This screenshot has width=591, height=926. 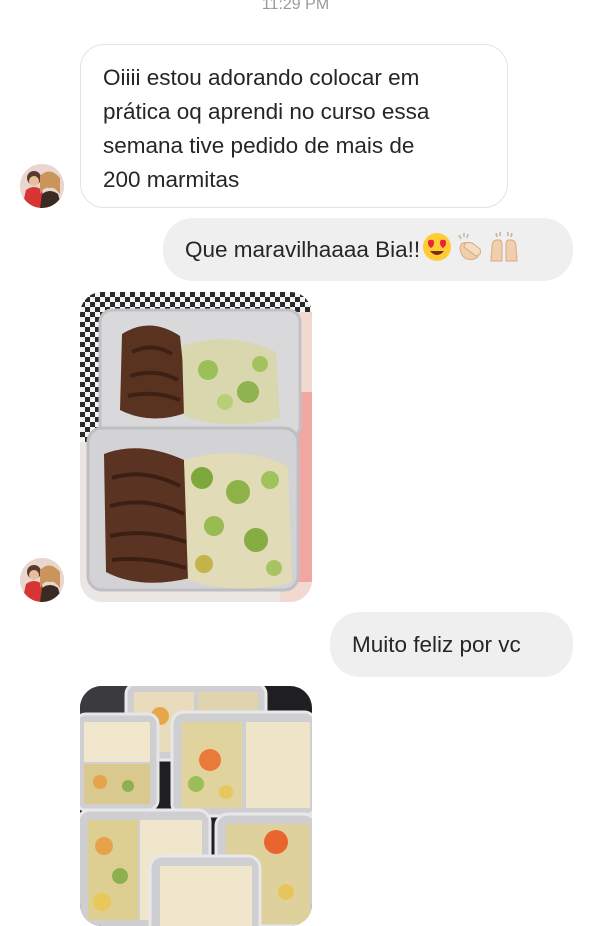 What do you see at coordinates (303, 249) in the screenshot?
I see `message-text: Que maravilhaaaa Bia!!` at bounding box center [303, 249].